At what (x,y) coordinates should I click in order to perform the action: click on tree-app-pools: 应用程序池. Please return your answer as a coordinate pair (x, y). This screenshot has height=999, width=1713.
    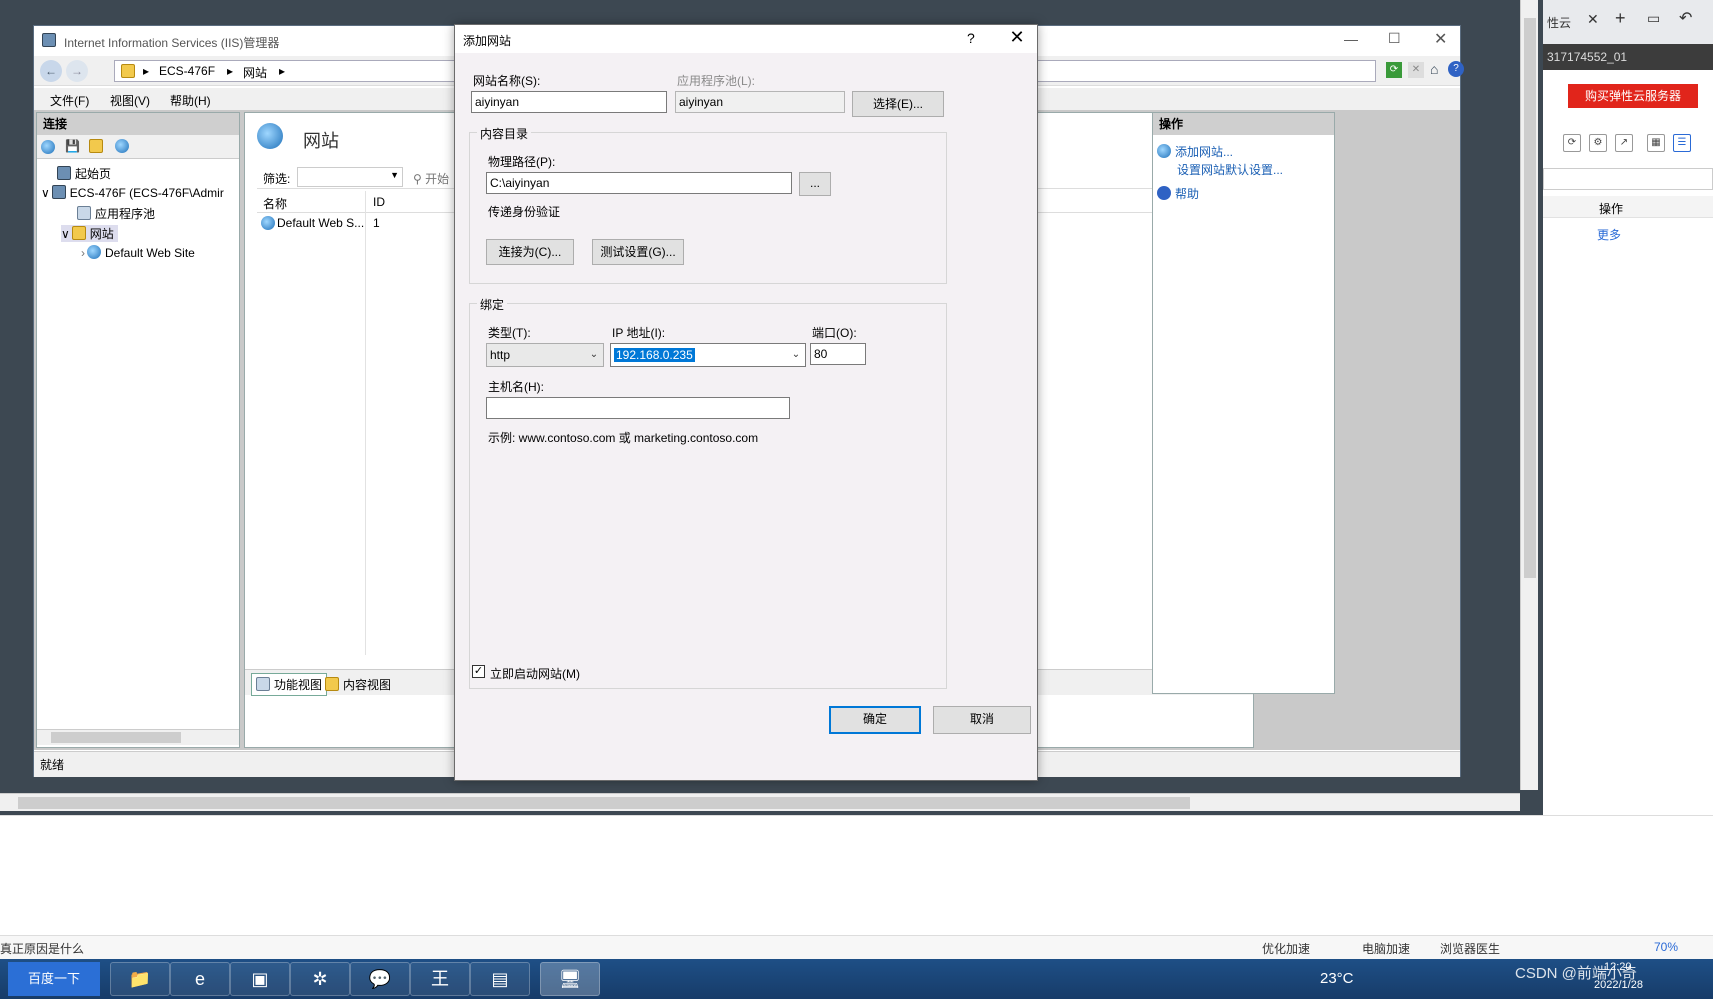
    Looking at the image, I should click on (116, 213).